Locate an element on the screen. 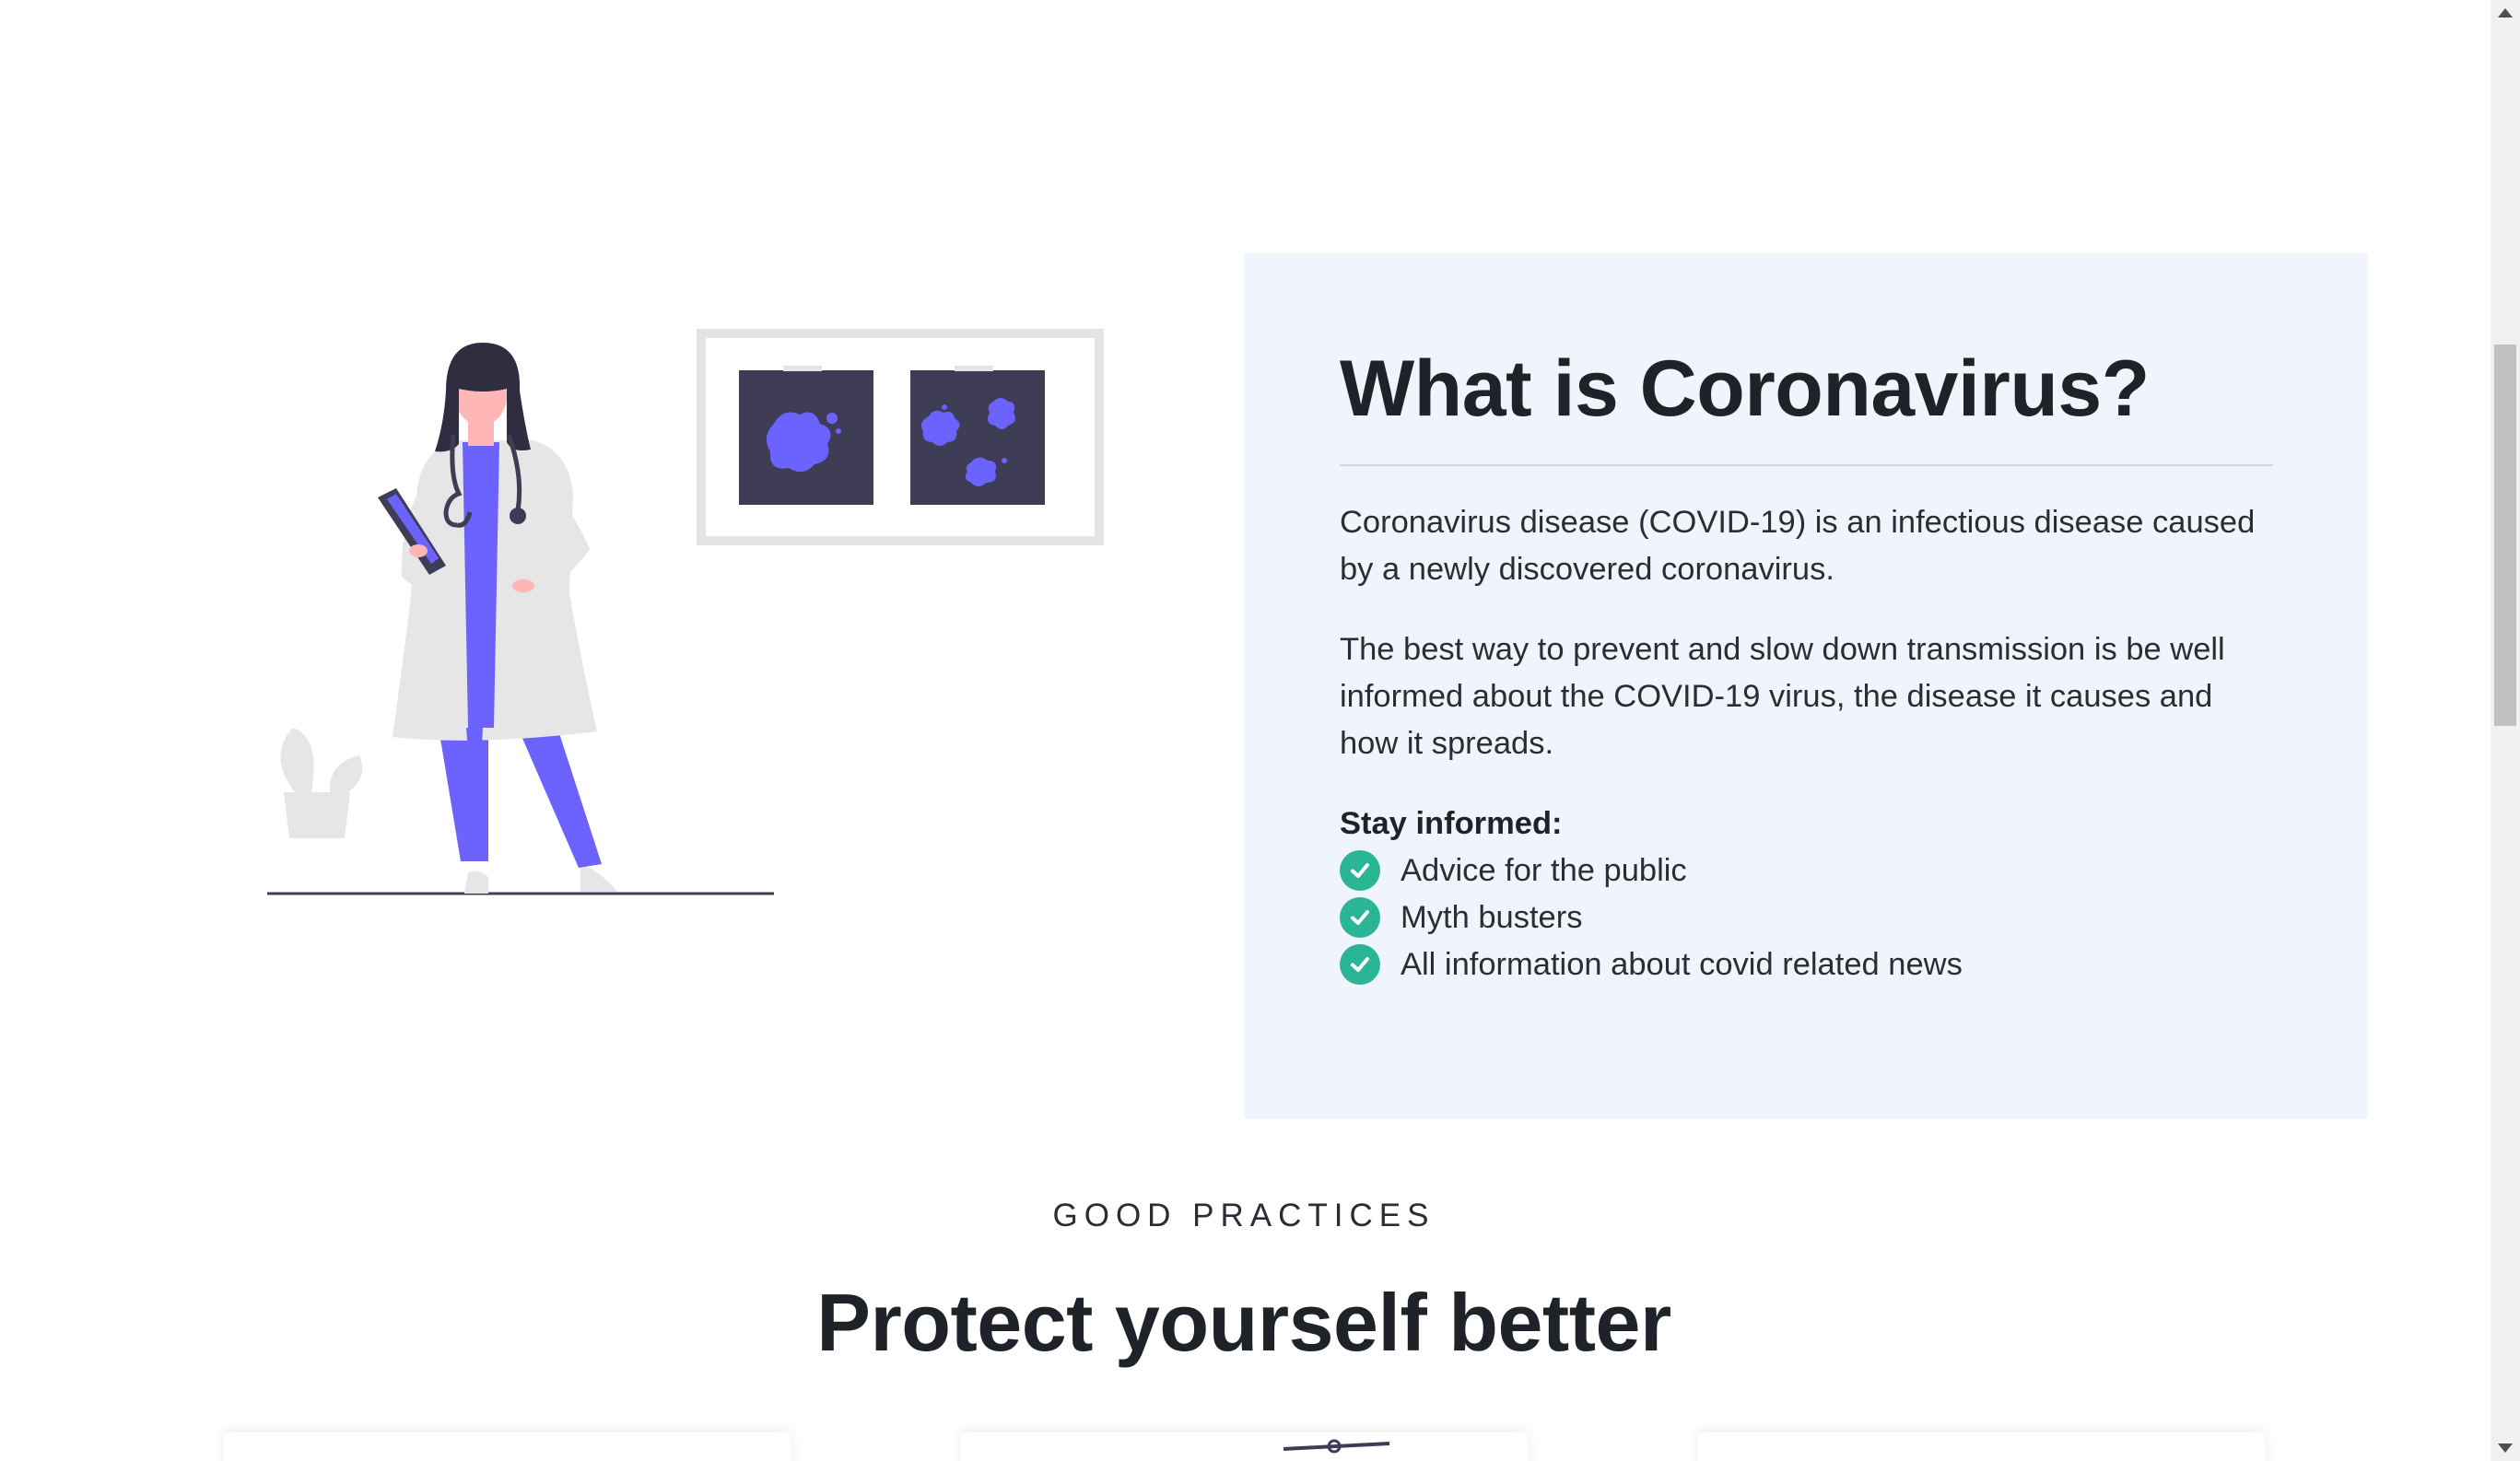 The width and height of the screenshot is (2520, 1461). title-divider is located at coordinates (1806, 465).